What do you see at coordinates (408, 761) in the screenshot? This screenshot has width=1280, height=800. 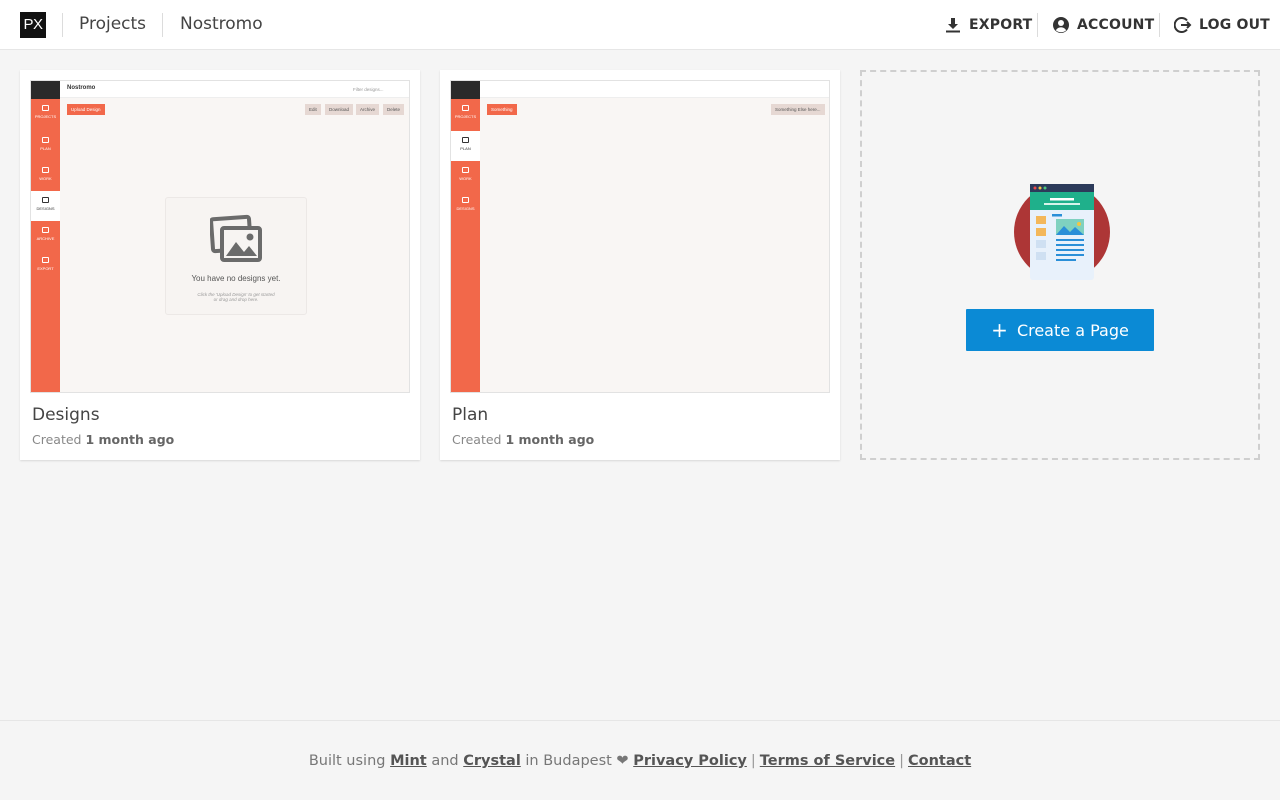 I see `mint-link: Mint` at bounding box center [408, 761].